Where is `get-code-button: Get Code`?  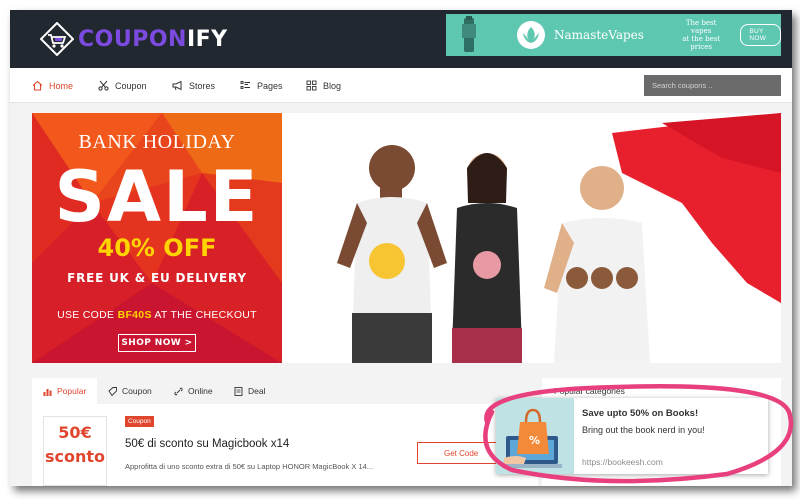 get-code-button: Get Code is located at coordinates (458, 453).